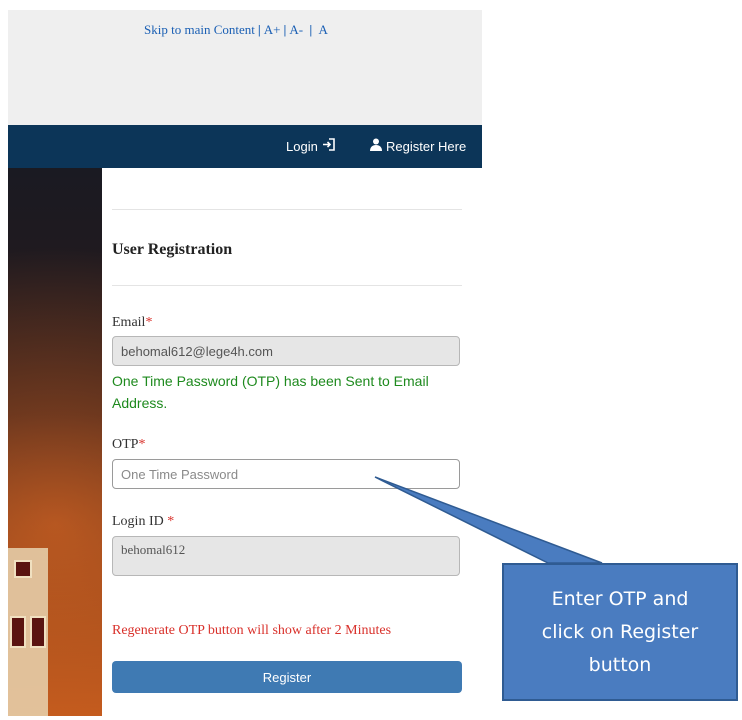 This screenshot has width=742, height=720. I want to click on instruction-callout: Enter OTP and click on Register button, so click(620, 632).